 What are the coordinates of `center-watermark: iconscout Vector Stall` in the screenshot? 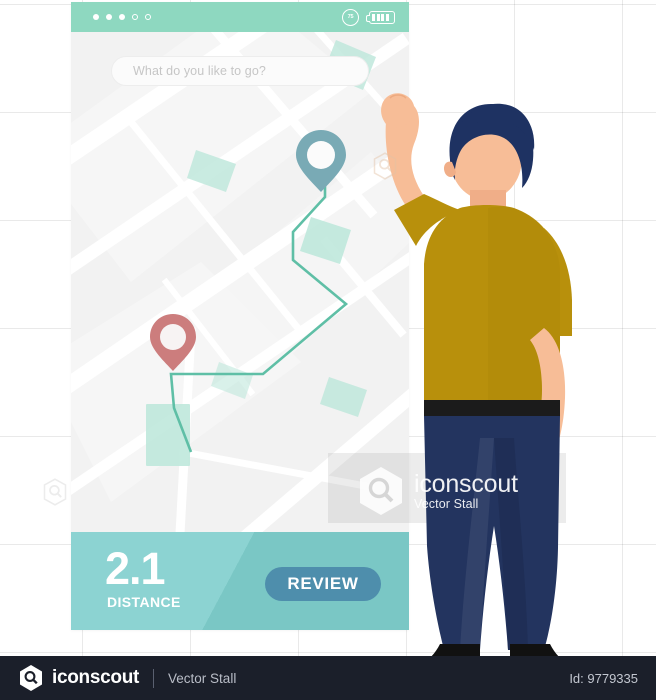 It's located at (453, 491).